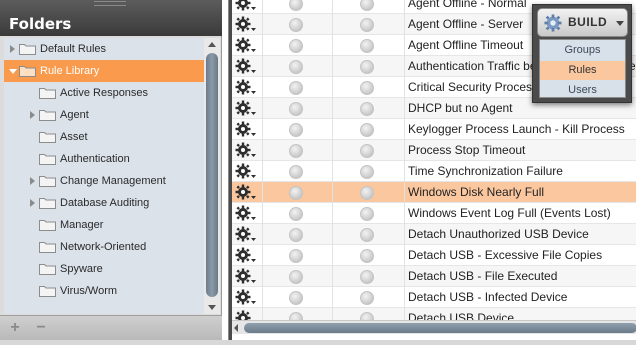 The width and height of the screenshot is (636, 345). What do you see at coordinates (41, 328) in the screenshot?
I see `remove-folder-button: −` at bounding box center [41, 328].